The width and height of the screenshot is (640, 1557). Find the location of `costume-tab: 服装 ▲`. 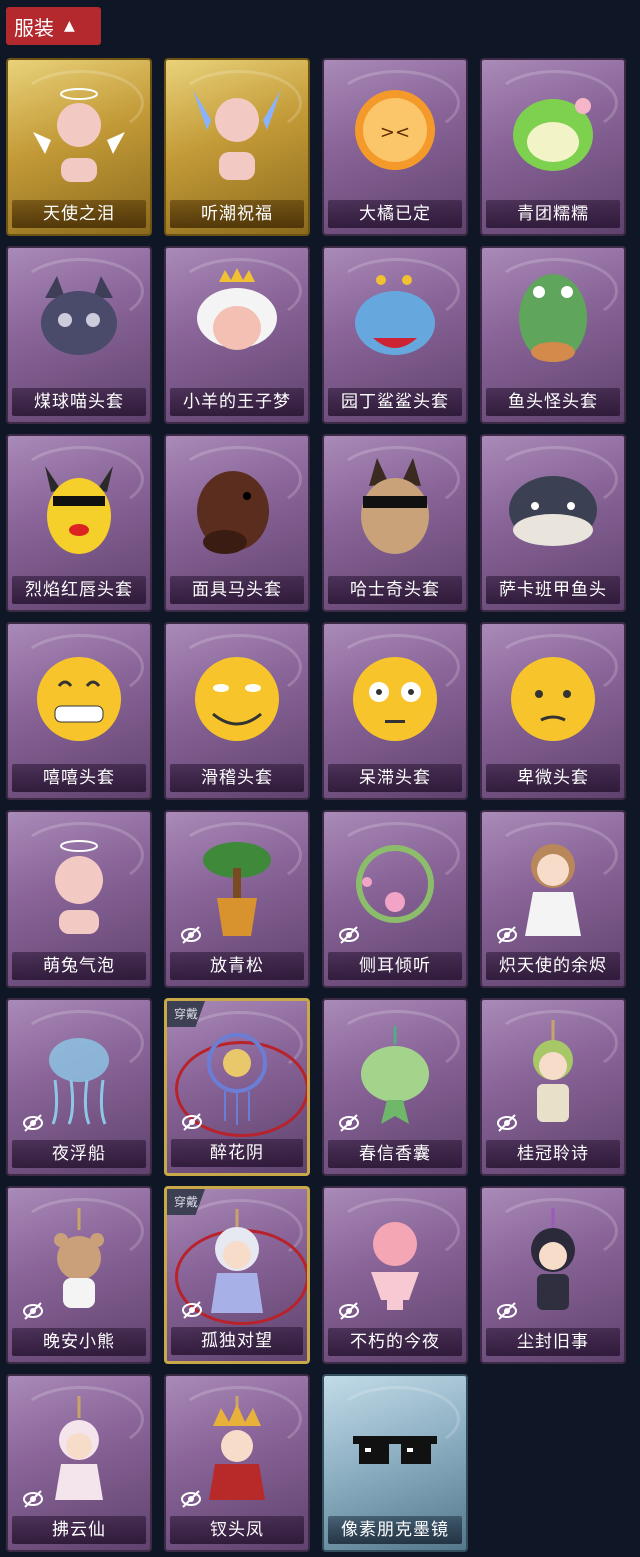

costume-tab: 服装 ▲ is located at coordinates (53, 26).